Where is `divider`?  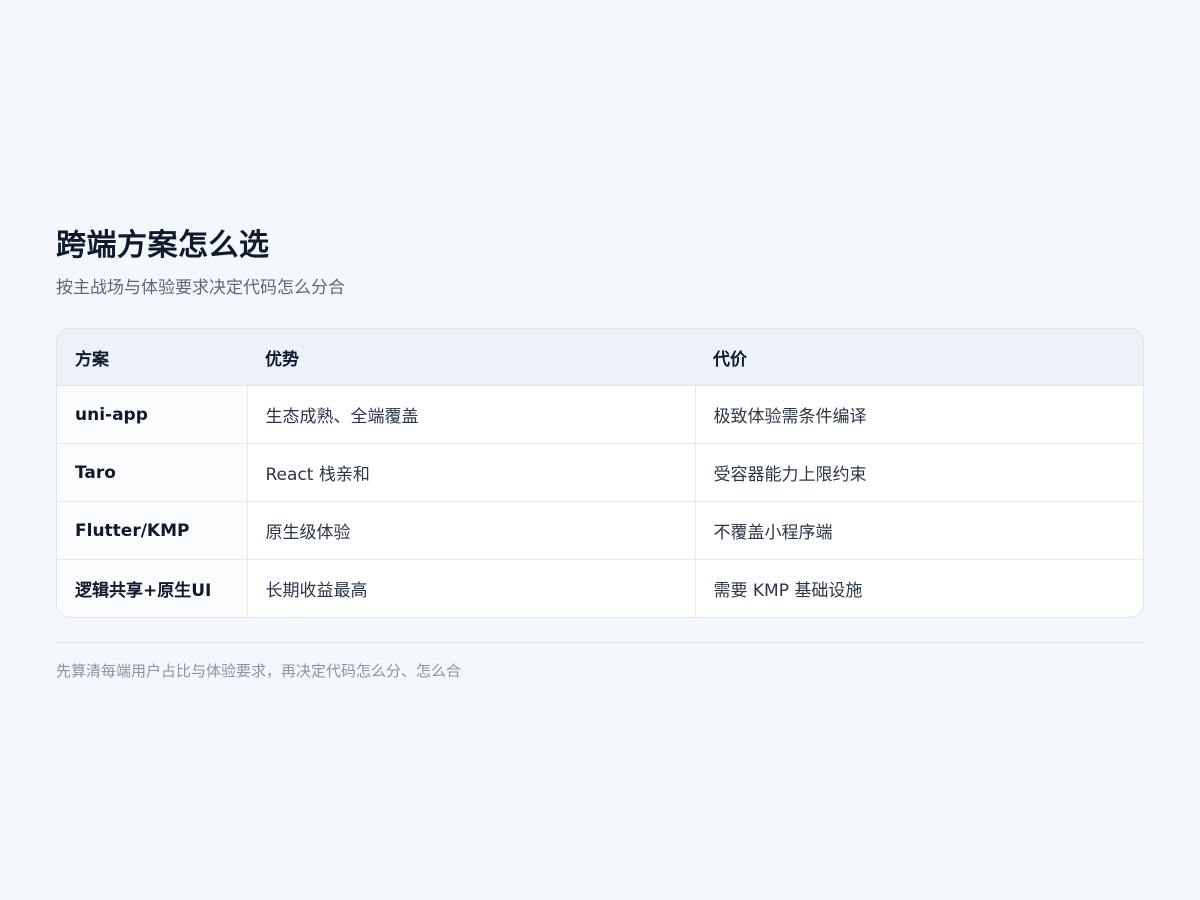 divider is located at coordinates (600, 642).